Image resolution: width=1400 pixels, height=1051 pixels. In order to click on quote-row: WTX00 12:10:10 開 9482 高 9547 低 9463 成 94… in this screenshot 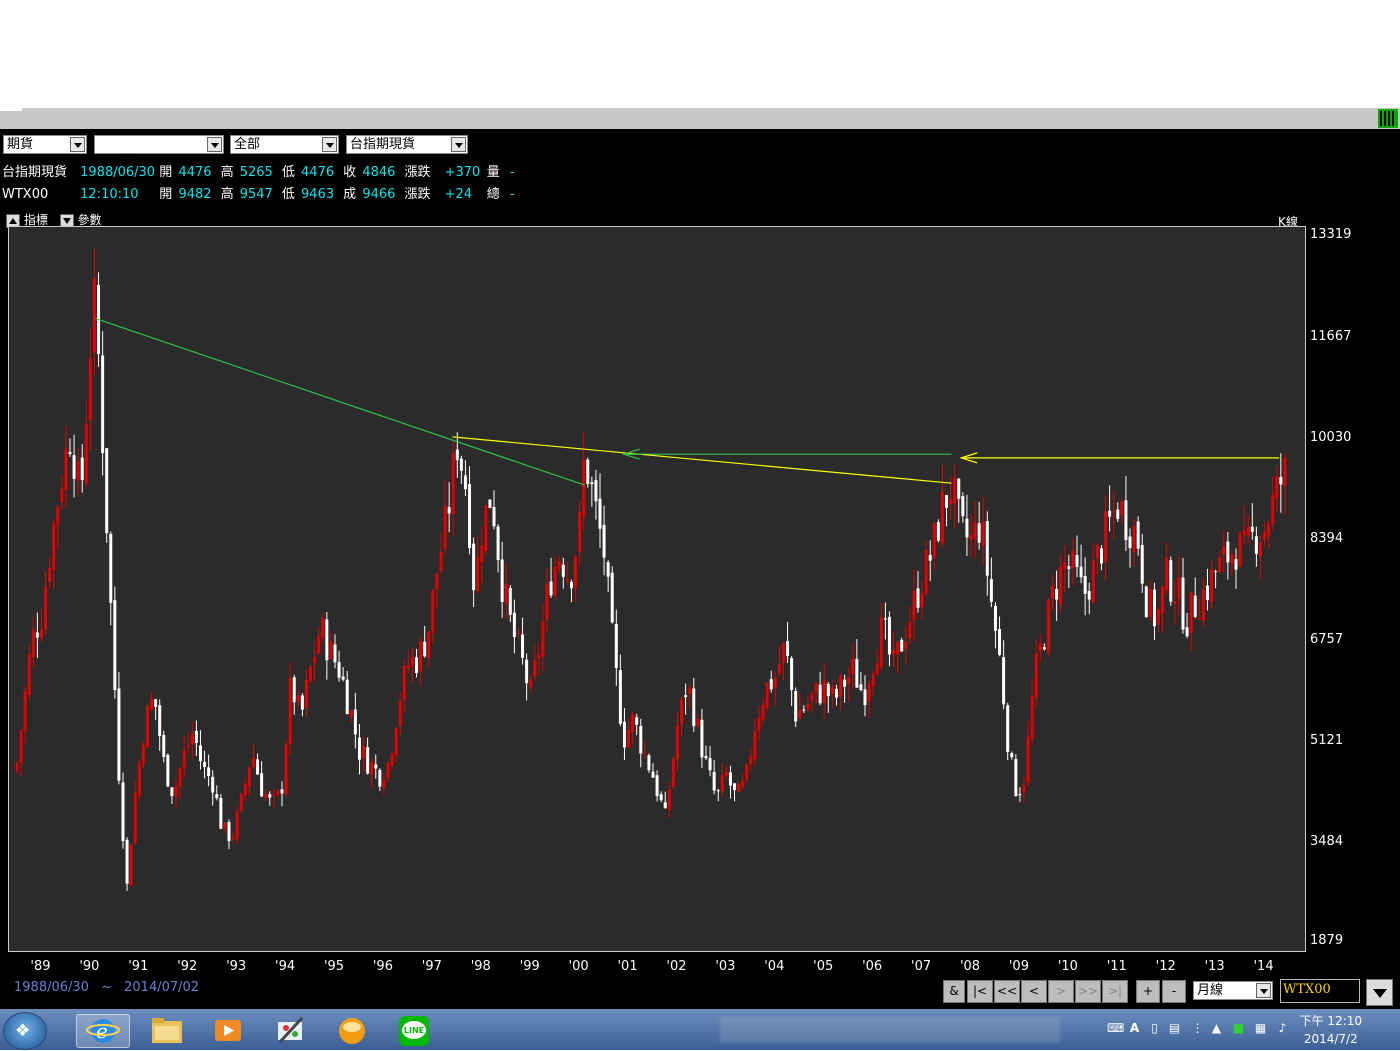, I will do `click(258, 195)`.